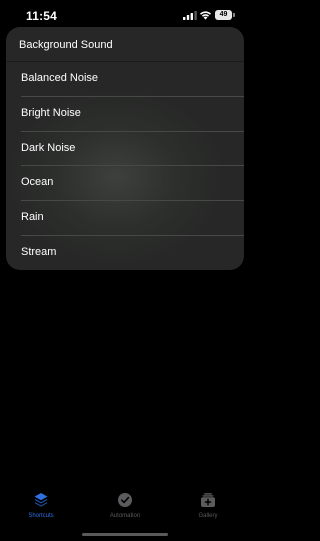  What do you see at coordinates (125, 253) in the screenshot?
I see `menu-item-stream: Stream` at bounding box center [125, 253].